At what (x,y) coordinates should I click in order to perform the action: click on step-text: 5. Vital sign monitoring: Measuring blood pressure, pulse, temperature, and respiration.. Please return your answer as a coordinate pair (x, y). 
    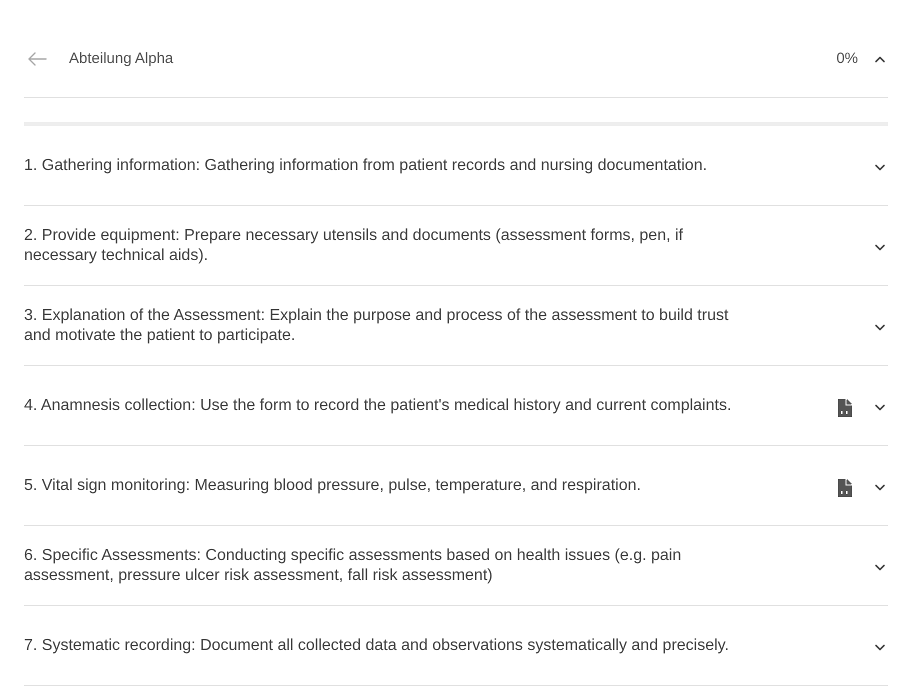
    Looking at the image, I should click on (333, 486).